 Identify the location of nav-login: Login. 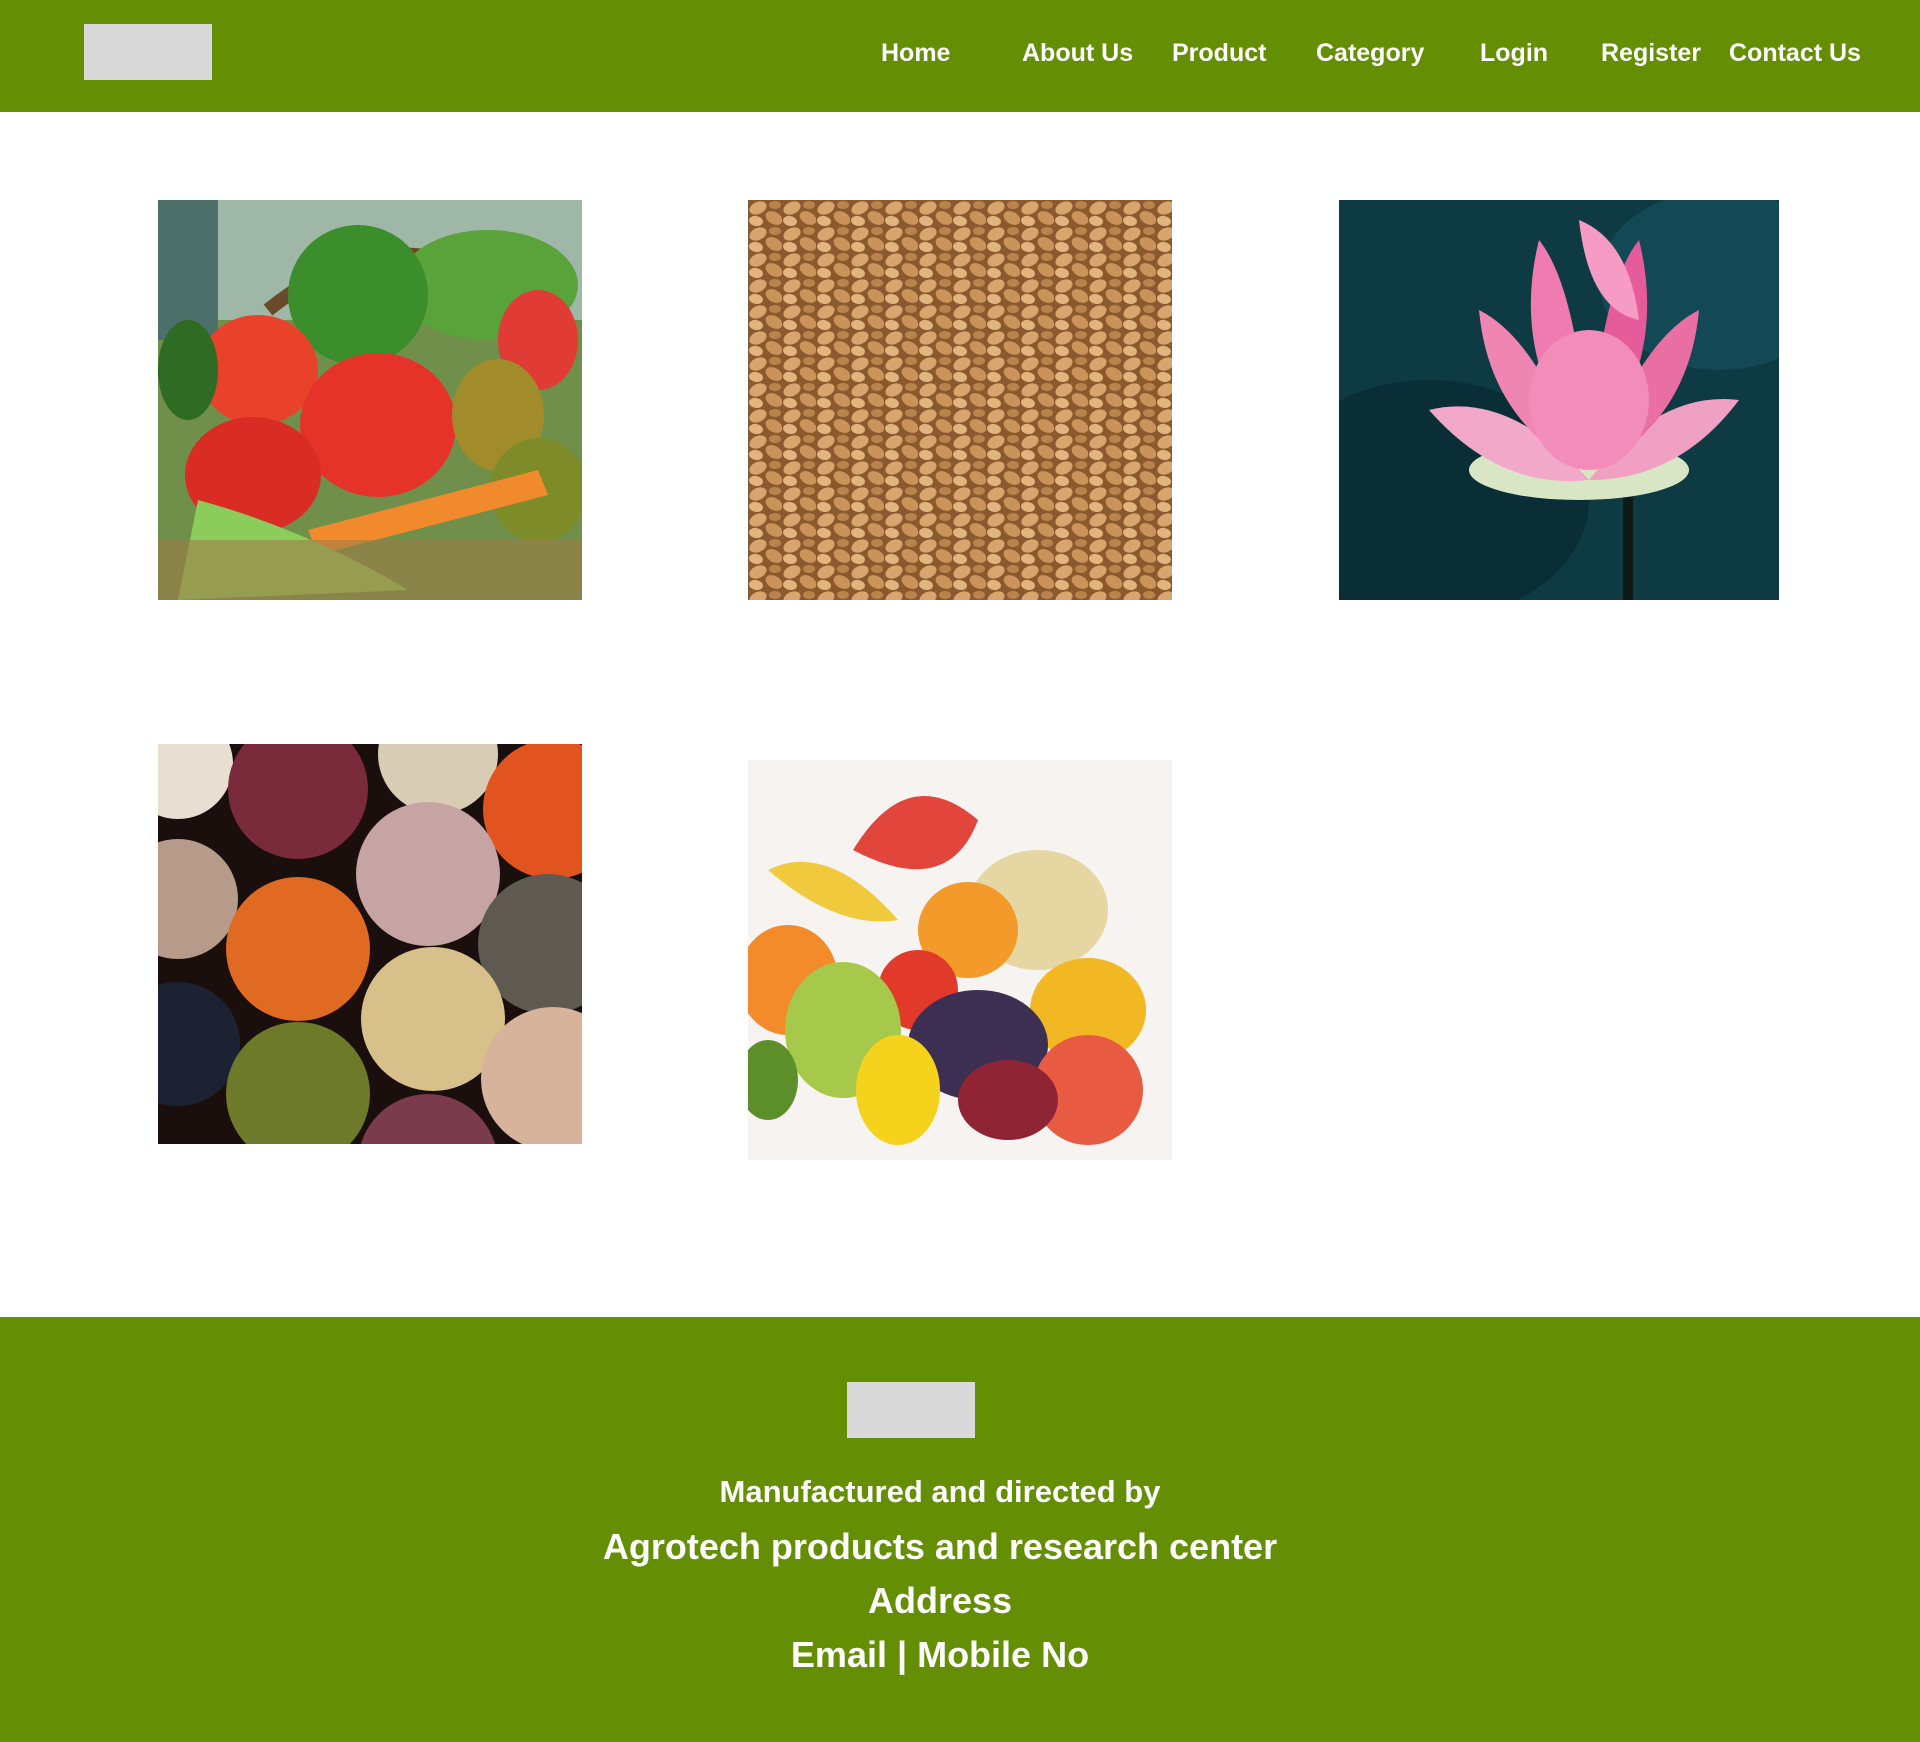
(1514, 53).